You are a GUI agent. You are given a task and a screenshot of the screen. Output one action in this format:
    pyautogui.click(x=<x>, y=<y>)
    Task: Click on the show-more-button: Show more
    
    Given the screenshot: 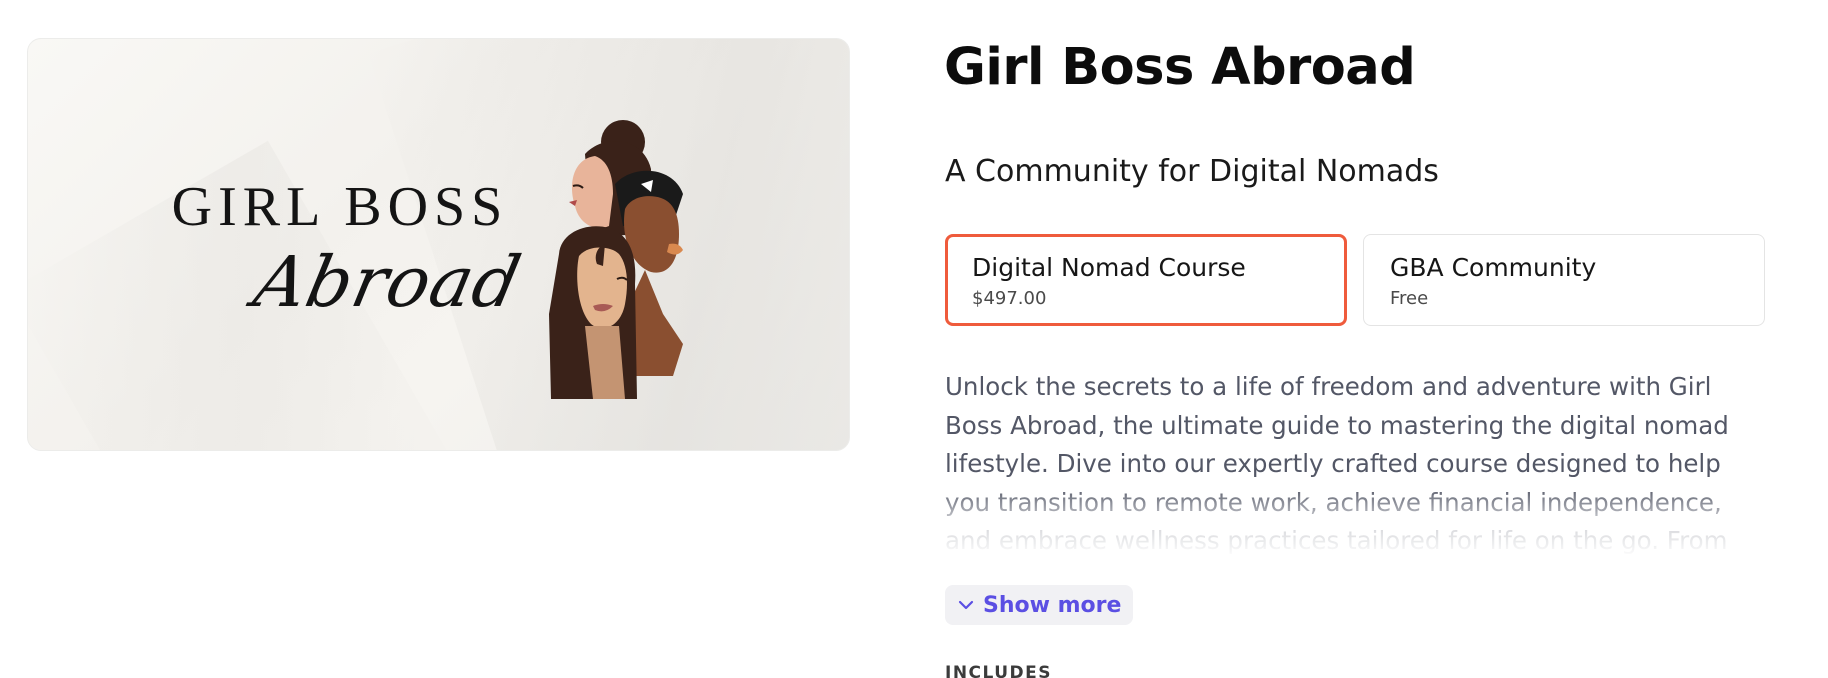 What is the action you would take?
    pyautogui.click(x=1039, y=605)
    